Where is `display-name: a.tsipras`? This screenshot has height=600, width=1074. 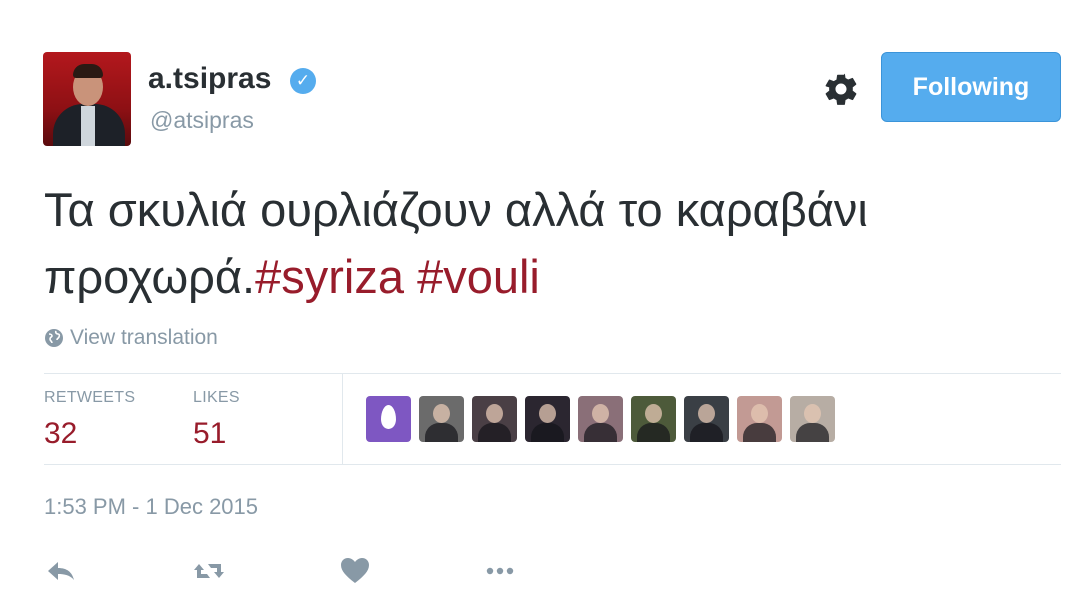 display-name: a.tsipras is located at coordinates (209, 79).